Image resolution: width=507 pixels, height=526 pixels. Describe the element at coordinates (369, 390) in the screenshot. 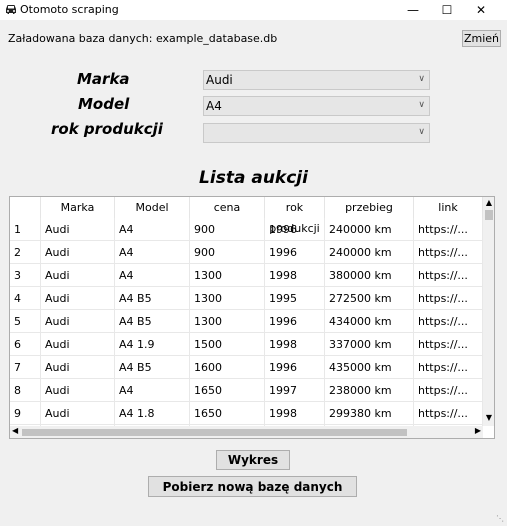

I see `cell-przebieg: 238000 km` at that location.